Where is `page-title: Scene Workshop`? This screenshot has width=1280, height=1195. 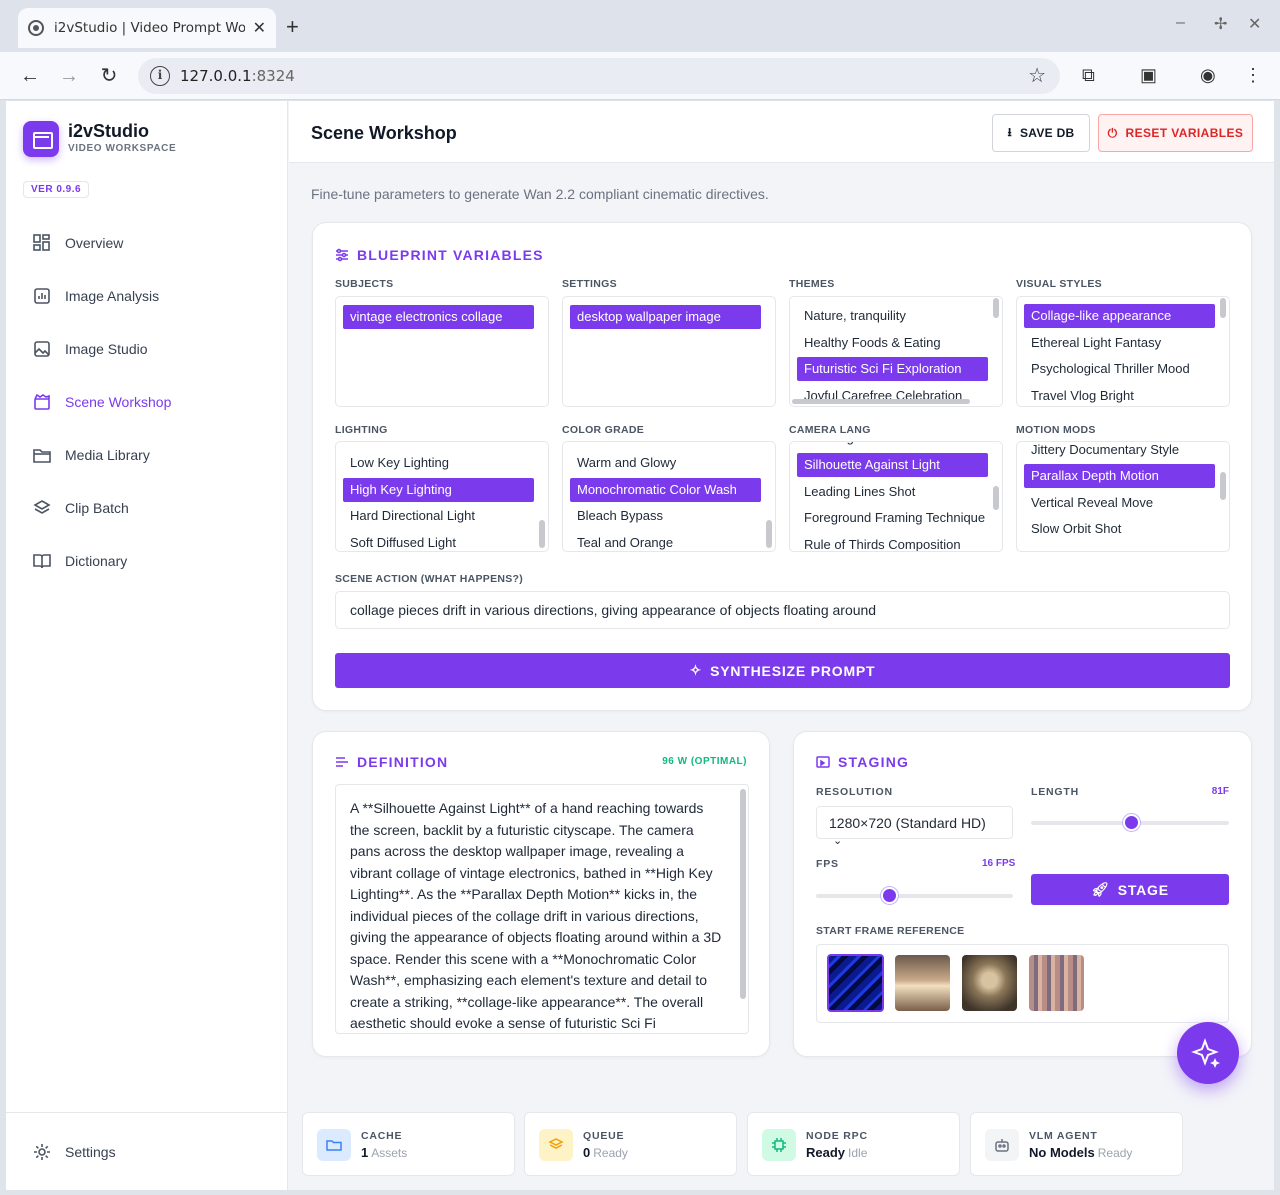 page-title: Scene Workshop is located at coordinates (384, 133).